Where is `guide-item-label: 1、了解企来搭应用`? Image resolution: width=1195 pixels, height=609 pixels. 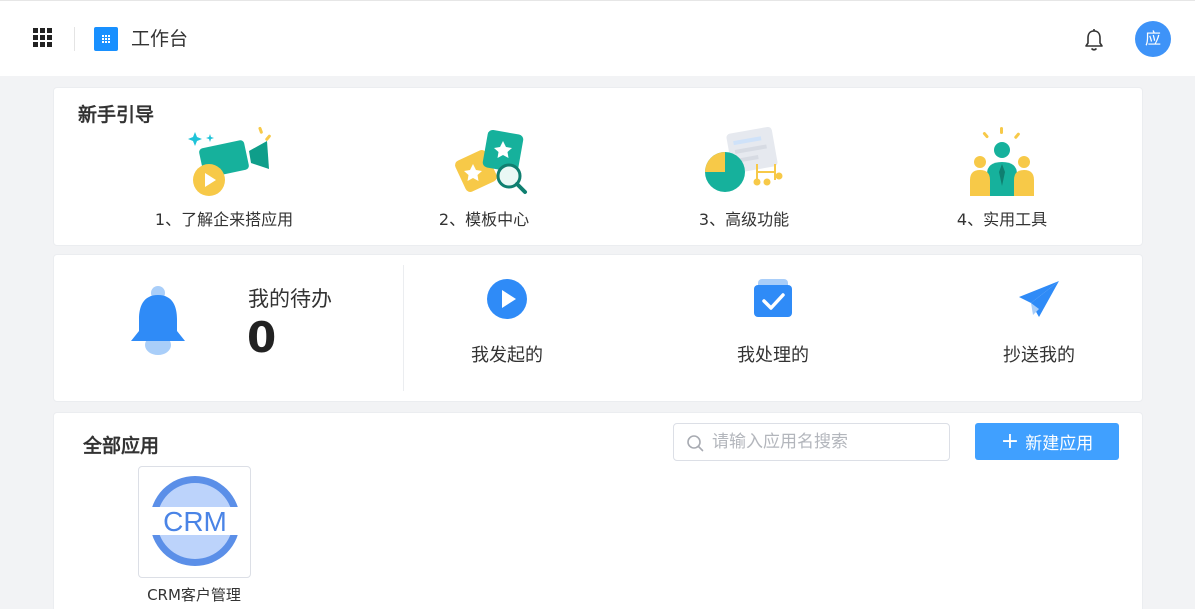
guide-item-label: 1、了解企来搭应用 is located at coordinates (224, 219).